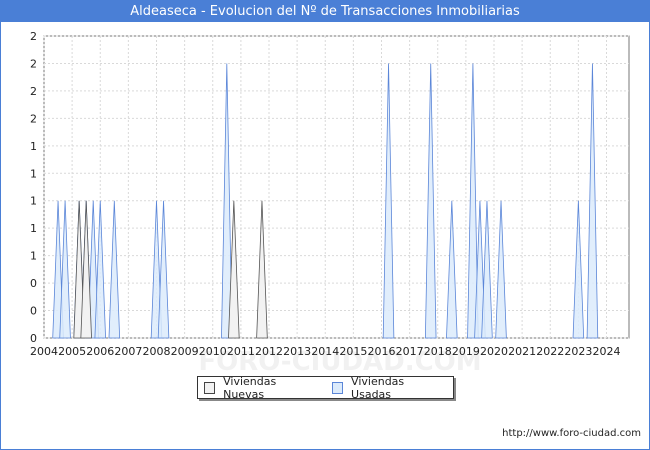 Image resolution: width=650 pixels, height=450 pixels. Describe the element at coordinates (250, 387) in the screenshot. I see `legend-label-nuevas: Viviendas Nuevas` at that location.